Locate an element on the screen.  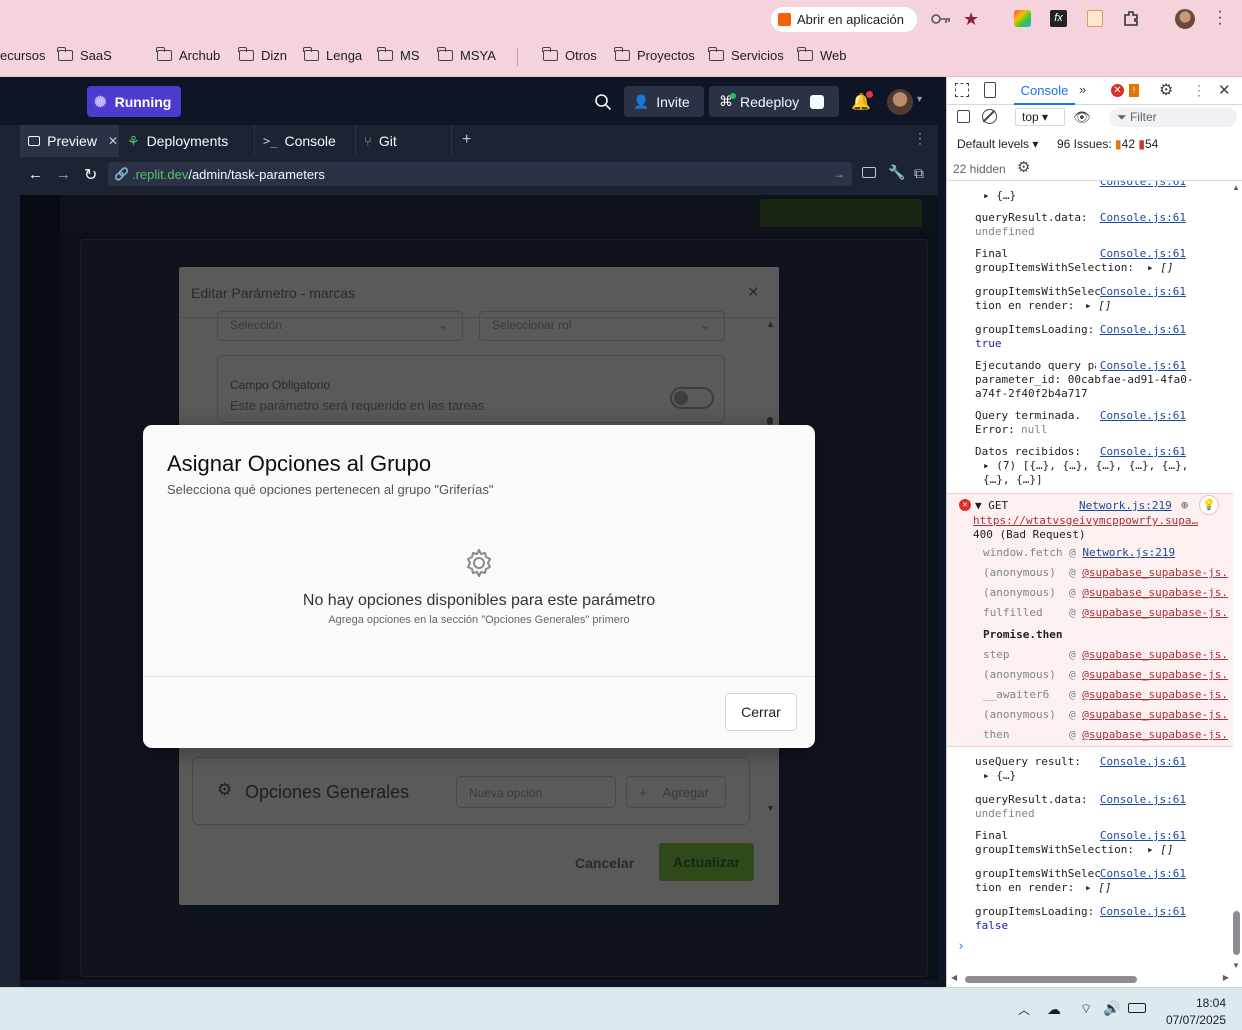
devtools-wrench-icon: 🔧 is located at coordinates (896, 172).